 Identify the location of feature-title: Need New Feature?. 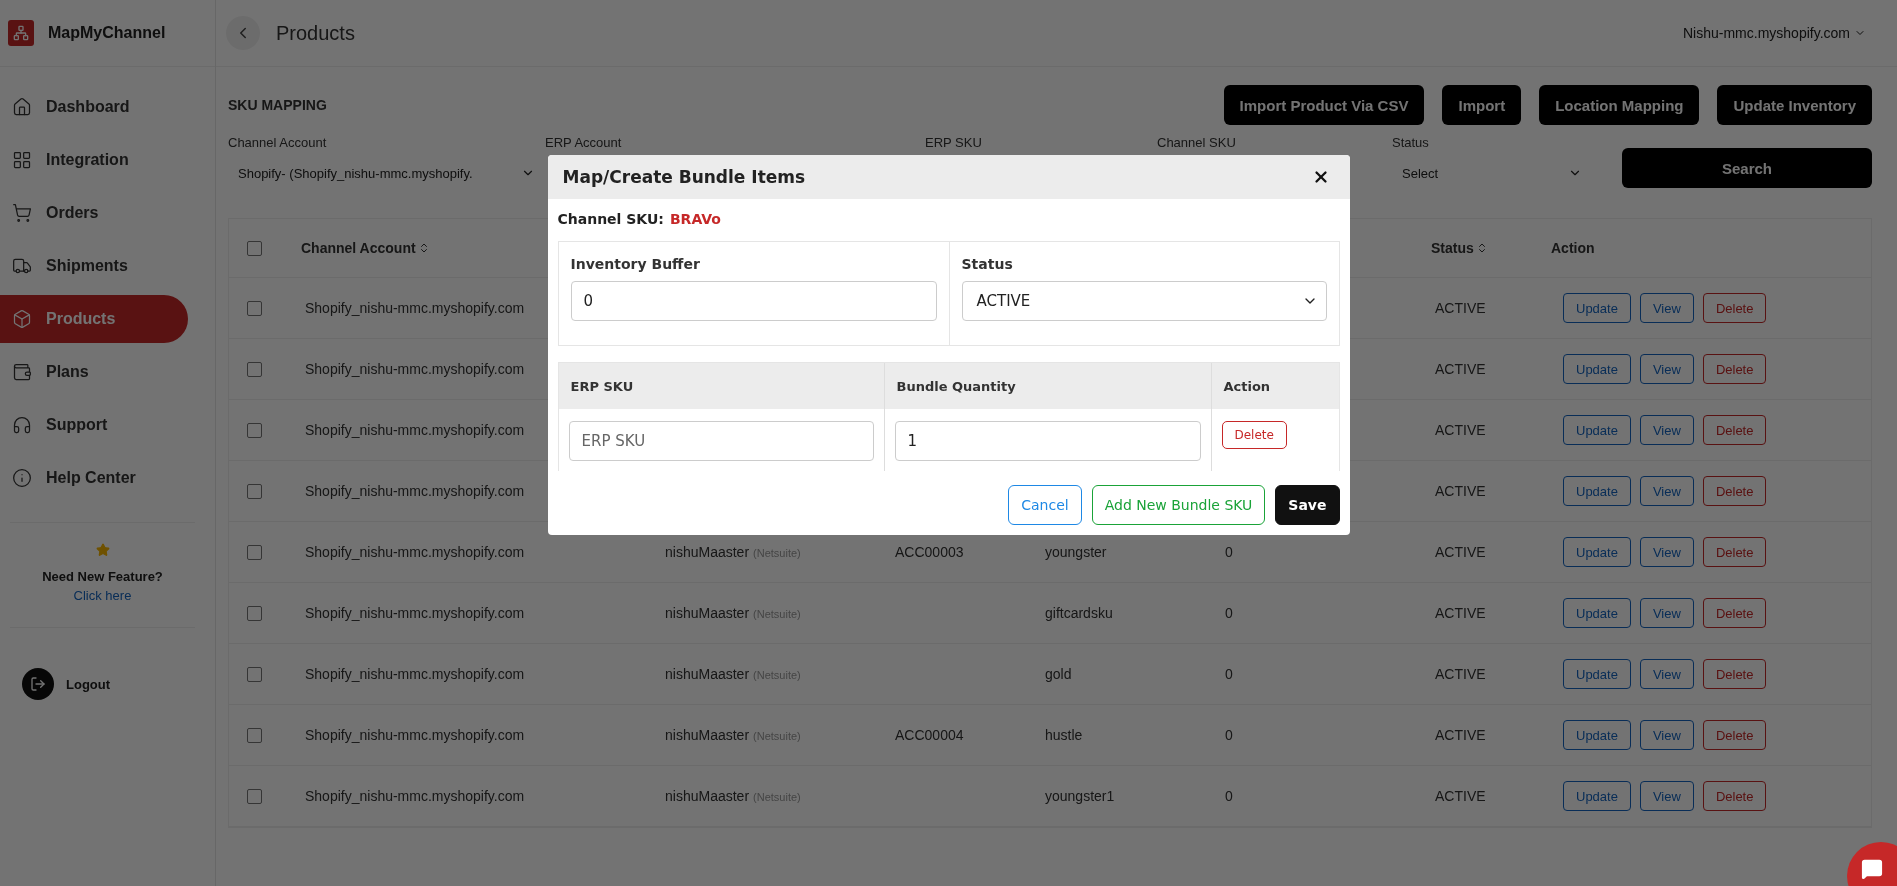
(102, 576).